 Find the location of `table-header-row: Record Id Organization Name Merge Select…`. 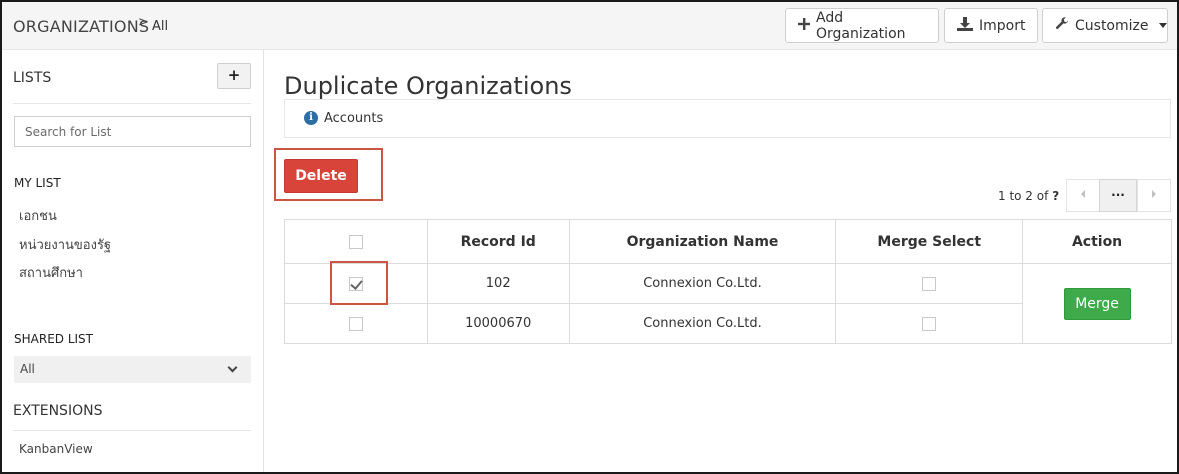

table-header-row: Record Id Organization Name Merge Select… is located at coordinates (728, 241).